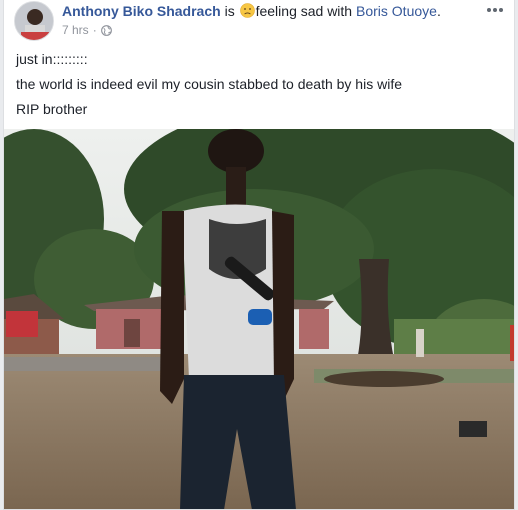 Image resolution: width=518 pixels, height=510 pixels. Describe the element at coordinates (52, 59) in the screenshot. I see `post-line: just in:::::::::` at that location.